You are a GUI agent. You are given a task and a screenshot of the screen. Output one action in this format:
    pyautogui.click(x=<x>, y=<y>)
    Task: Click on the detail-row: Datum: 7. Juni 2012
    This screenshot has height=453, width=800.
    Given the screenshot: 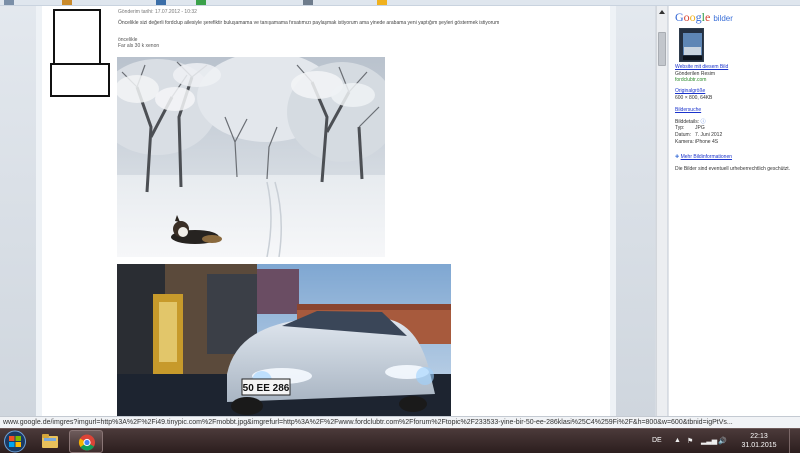 What is the action you would take?
    pyautogui.click(x=699, y=135)
    